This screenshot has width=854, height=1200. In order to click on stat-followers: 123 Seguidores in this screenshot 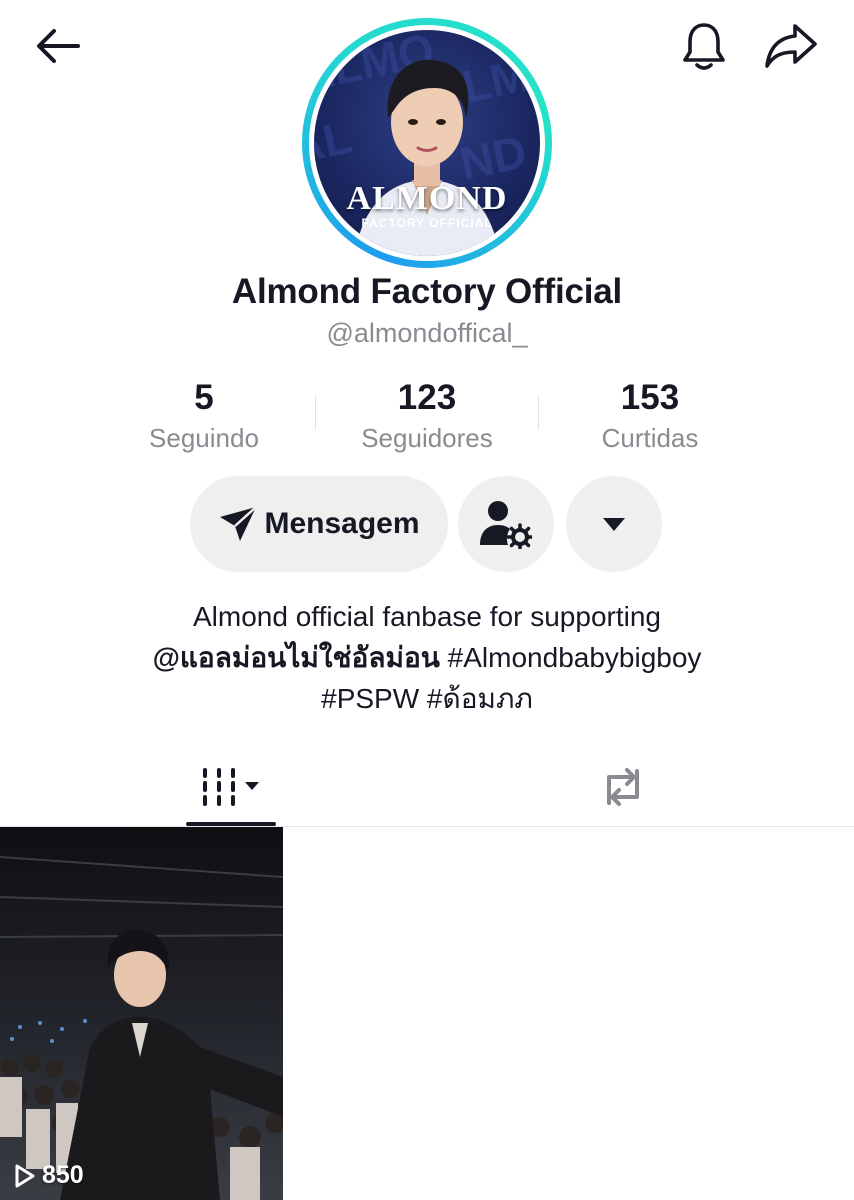, I will do `click(427, 417)`.